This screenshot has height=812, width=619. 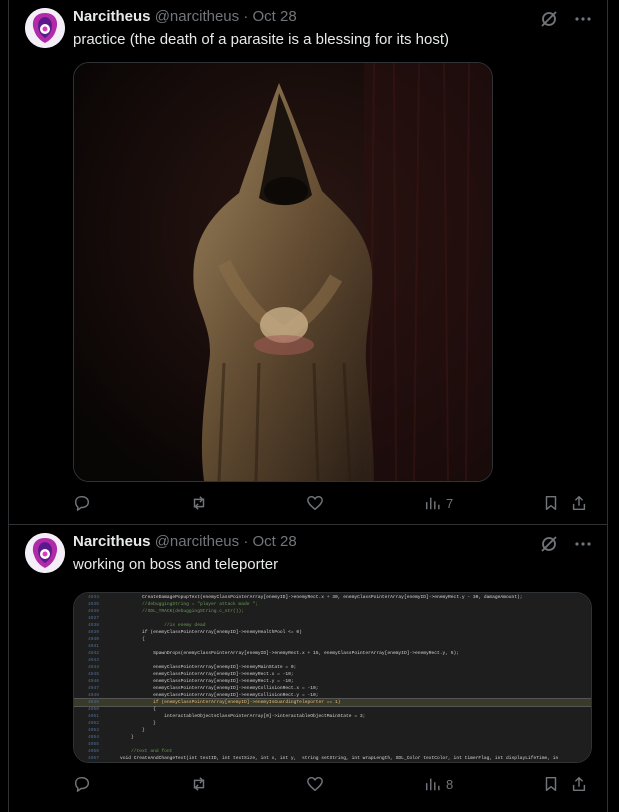 What do you see at coordinates (94, 674) in the screenshot?
I see `line-number: 4945` at bounding box center [94, 674].